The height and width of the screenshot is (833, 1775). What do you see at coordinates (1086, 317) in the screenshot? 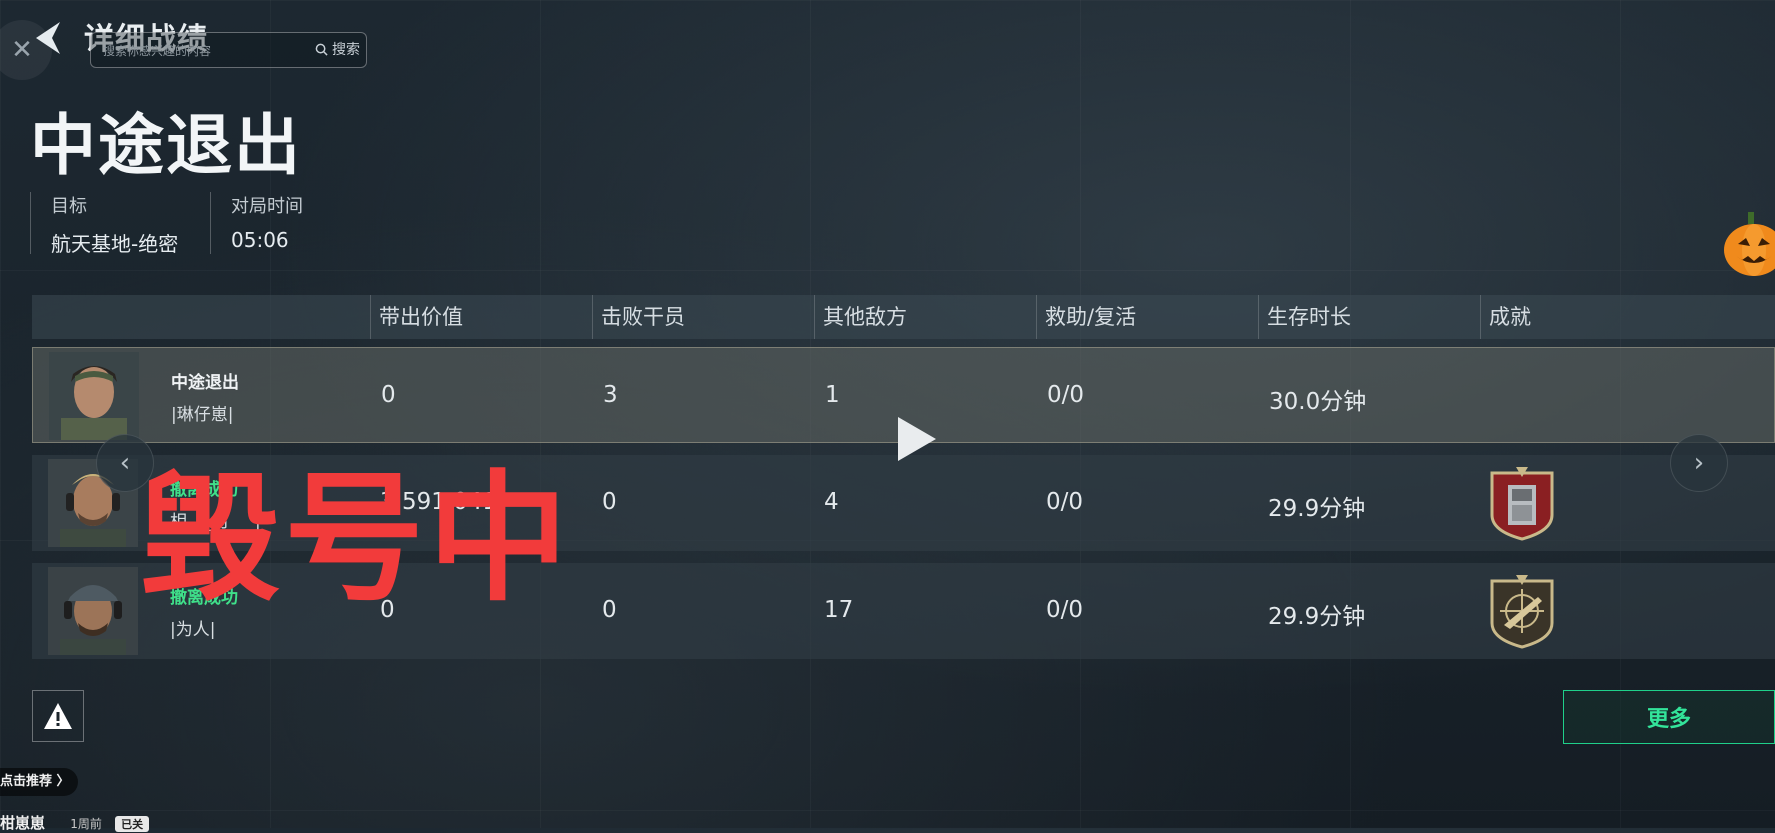
I see `column-header-assist: 救助/复活` at bounding box center [1086, 317].